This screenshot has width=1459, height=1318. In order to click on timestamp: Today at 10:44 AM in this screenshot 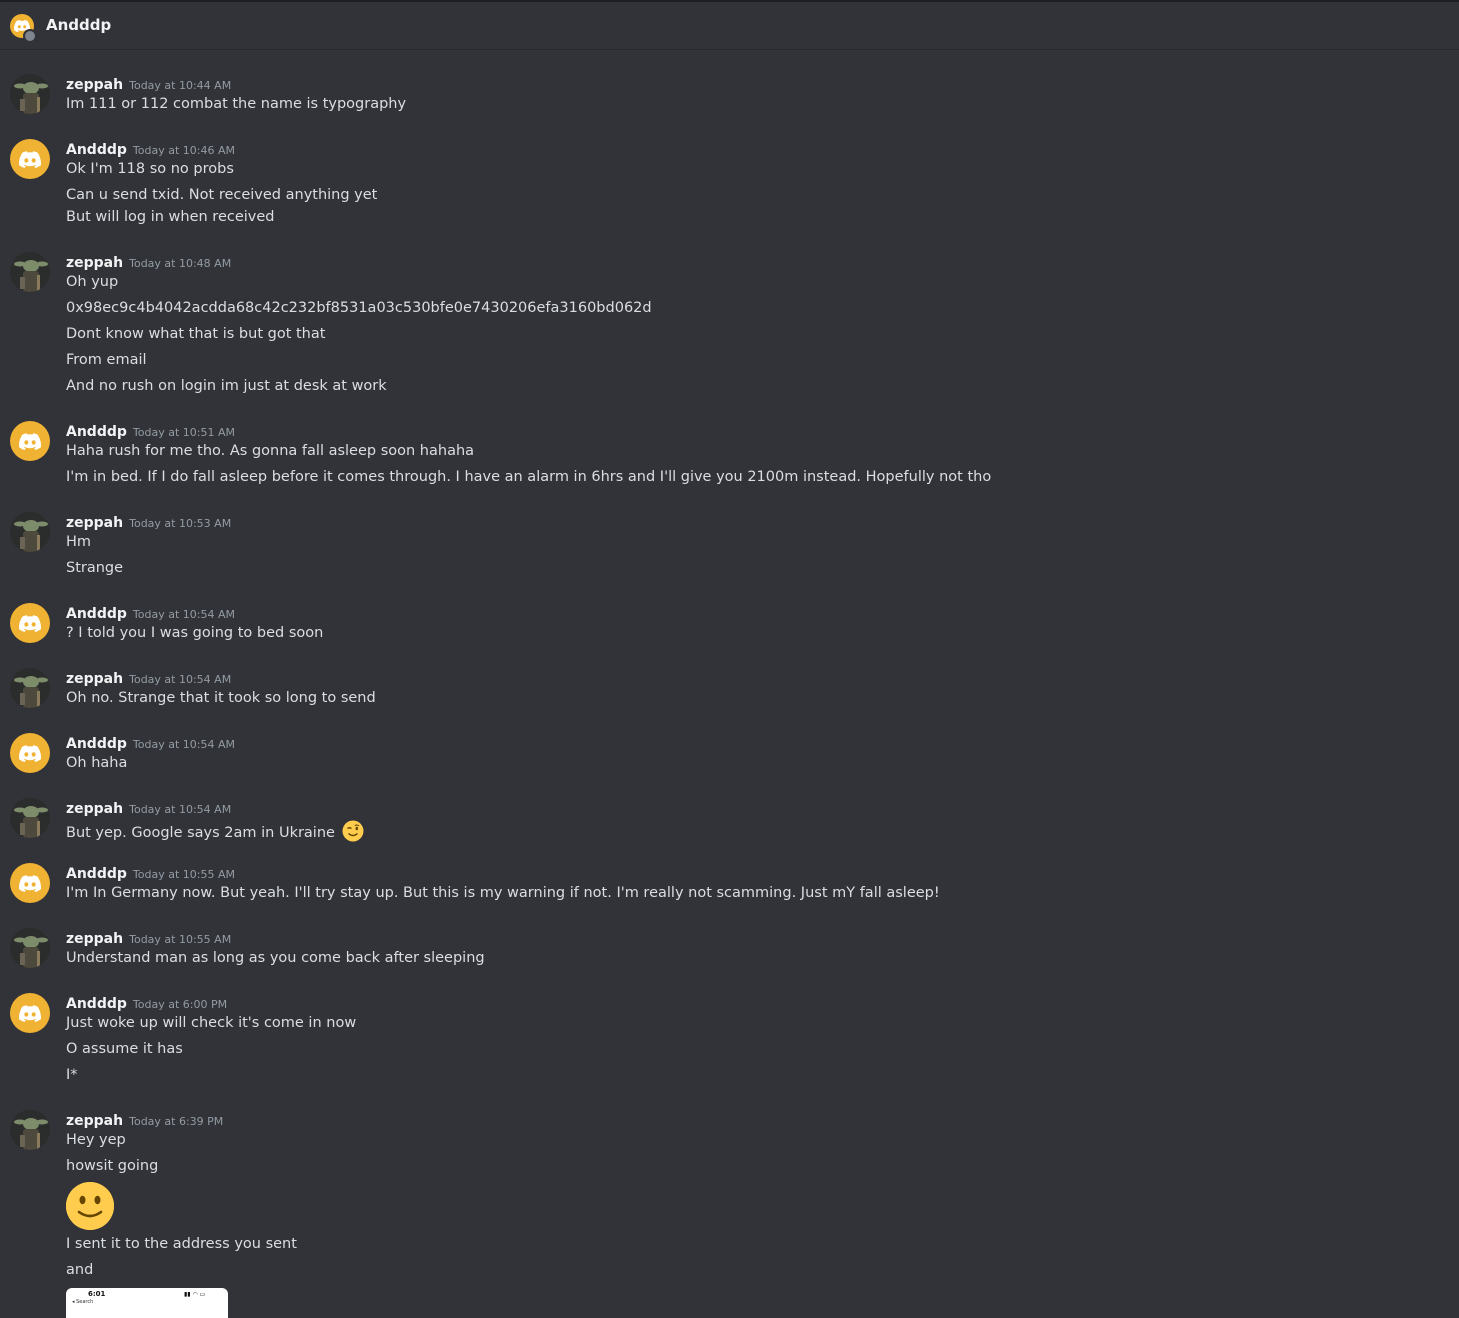, I will do `click(180, 85)`.